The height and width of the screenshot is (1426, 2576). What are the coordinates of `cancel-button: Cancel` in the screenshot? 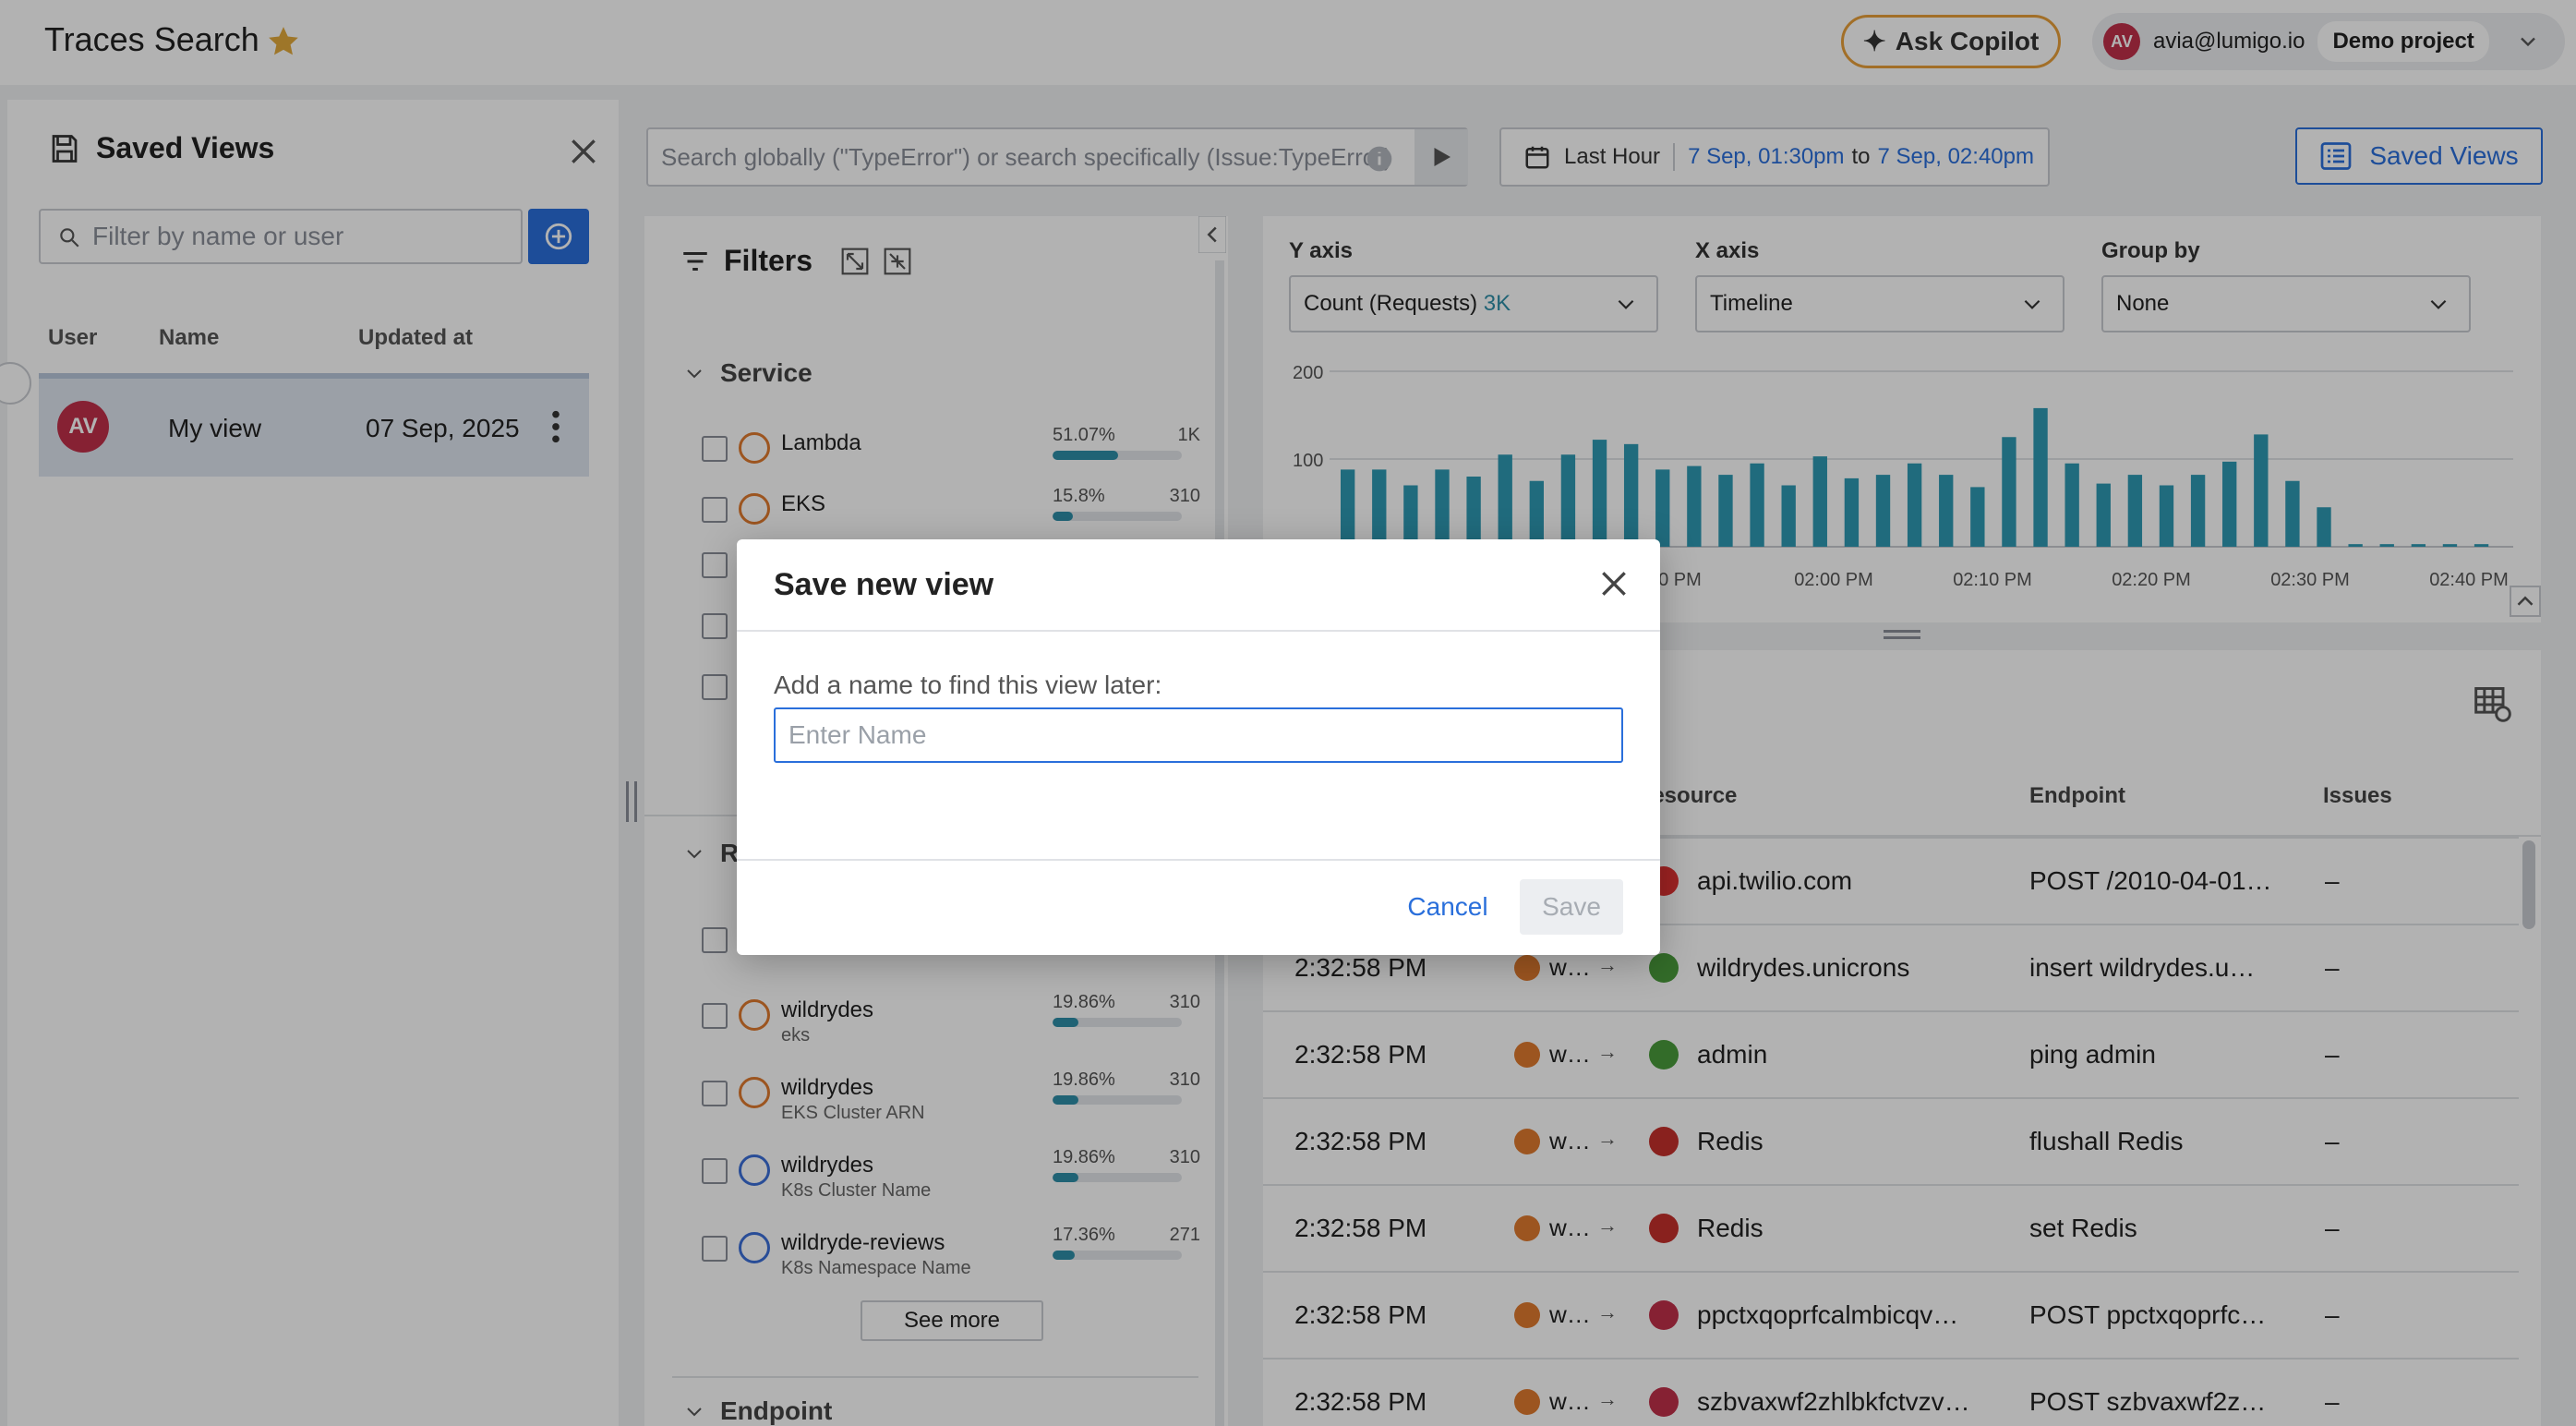 It's located at (1447, 907).